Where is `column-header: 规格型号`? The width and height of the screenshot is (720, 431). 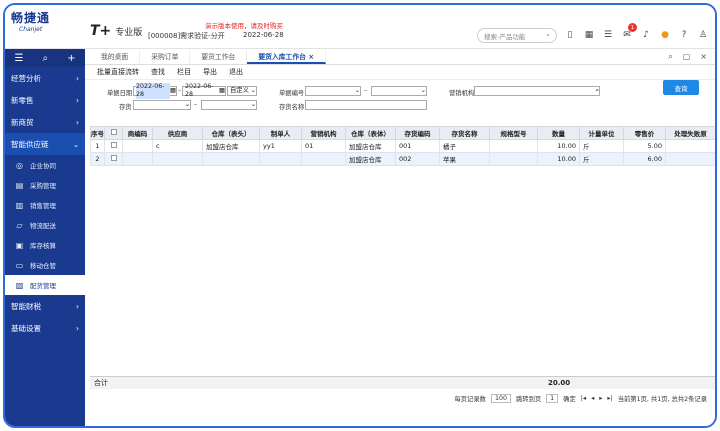
column-header: 规格型号 is located at coordinates (513, 133).